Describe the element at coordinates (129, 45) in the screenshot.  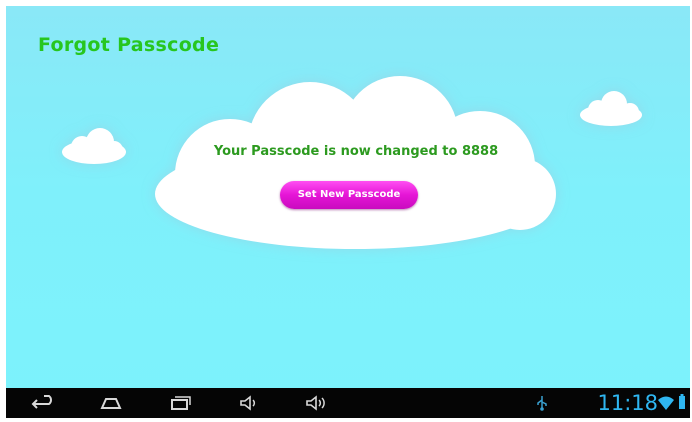
I see `page-title: Forgot Passcode` at that location.